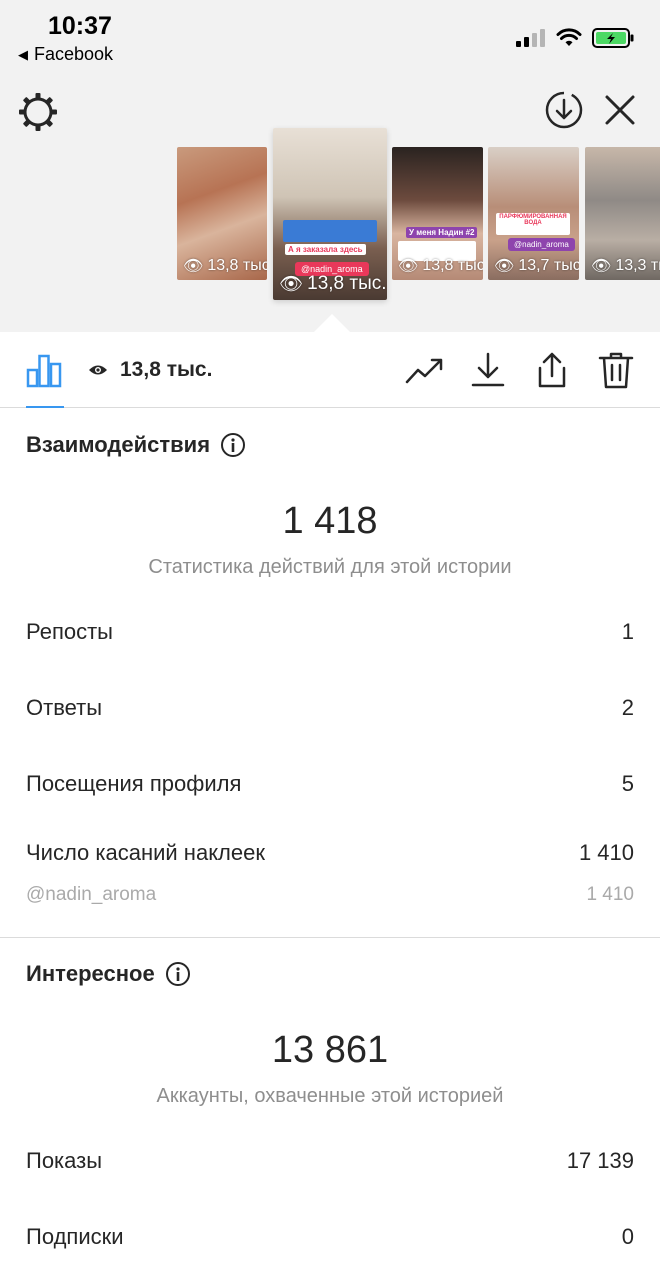 This screenshot has height=1280, width=660. I want to click on share-icon, so click(552, 370).